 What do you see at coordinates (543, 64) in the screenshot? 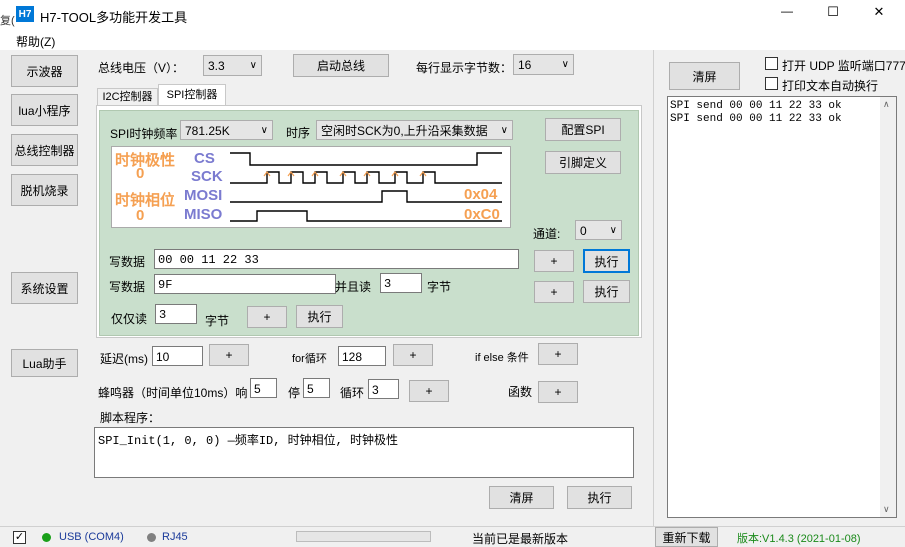
I see `bytes-per-line-select: 16 ∨` at bounding box center [543, 64].